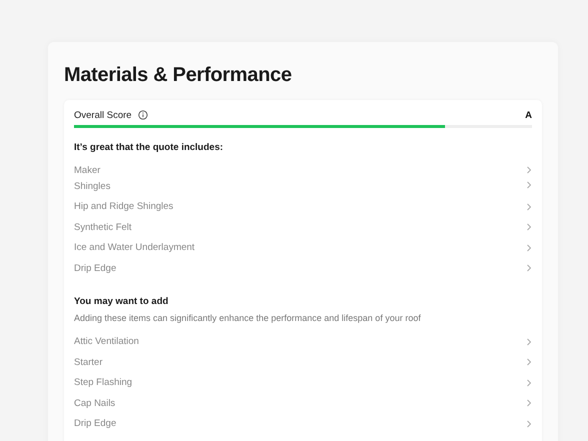 Image resolution: width=588 pixels, height=441 pixels. Describe the element at coordinates (303, 227) in the screenshot. I see `list-item: Synthetic Felt` at that location.